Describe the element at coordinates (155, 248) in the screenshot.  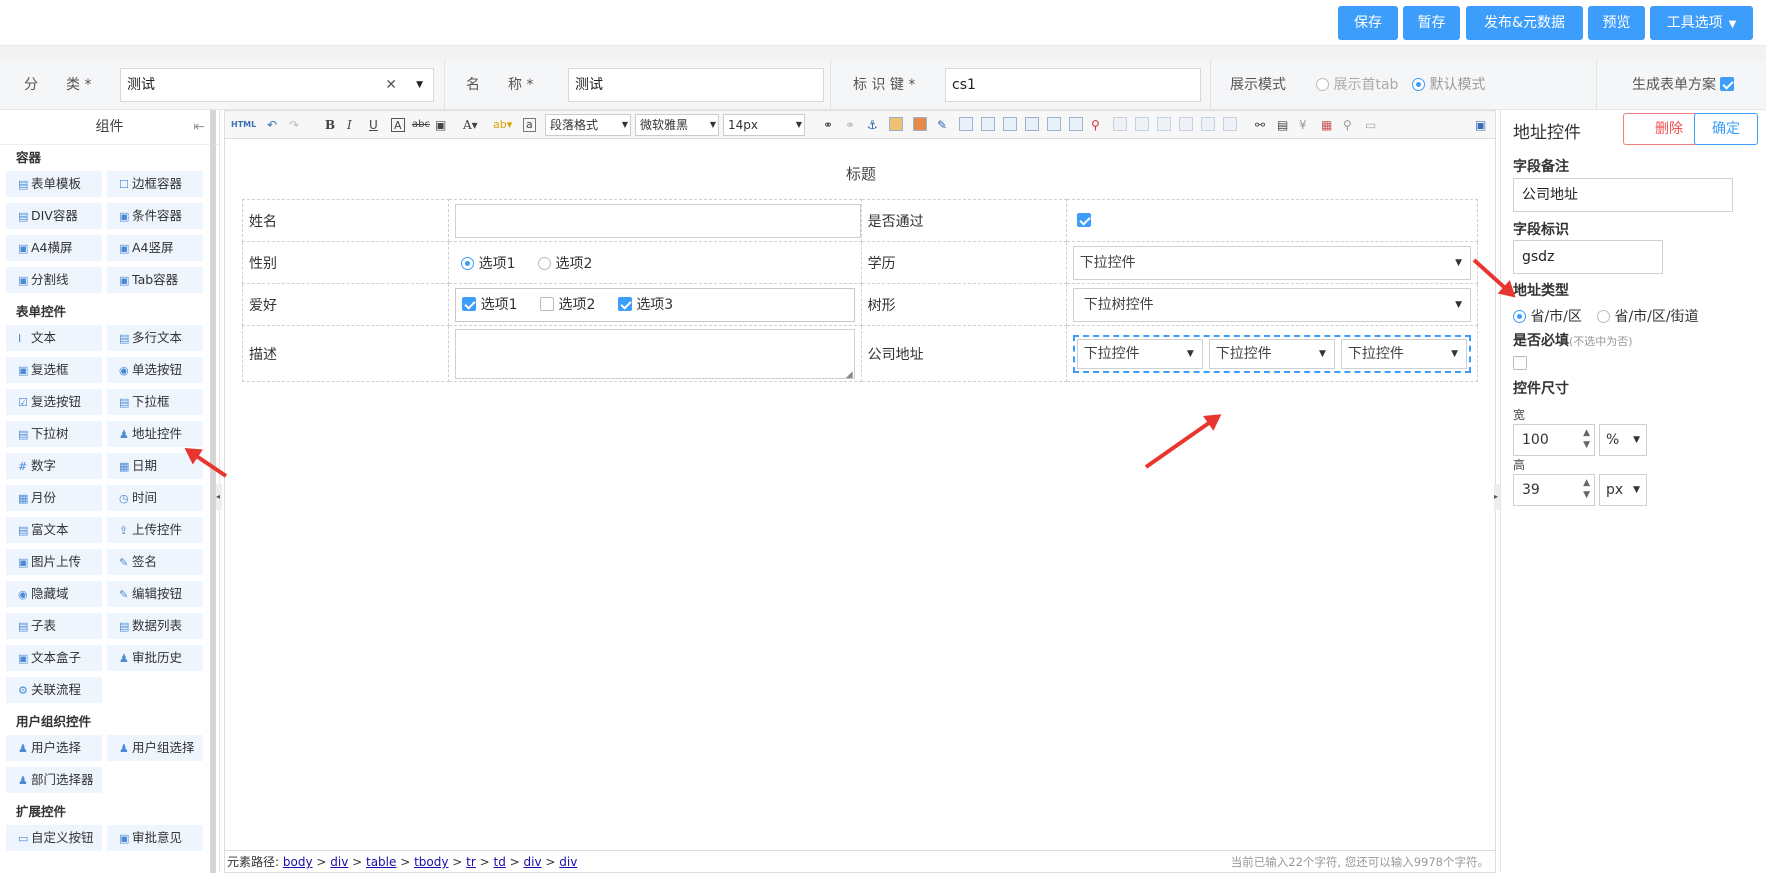
I see `component-item: ▣ A4竖屏` at that location.